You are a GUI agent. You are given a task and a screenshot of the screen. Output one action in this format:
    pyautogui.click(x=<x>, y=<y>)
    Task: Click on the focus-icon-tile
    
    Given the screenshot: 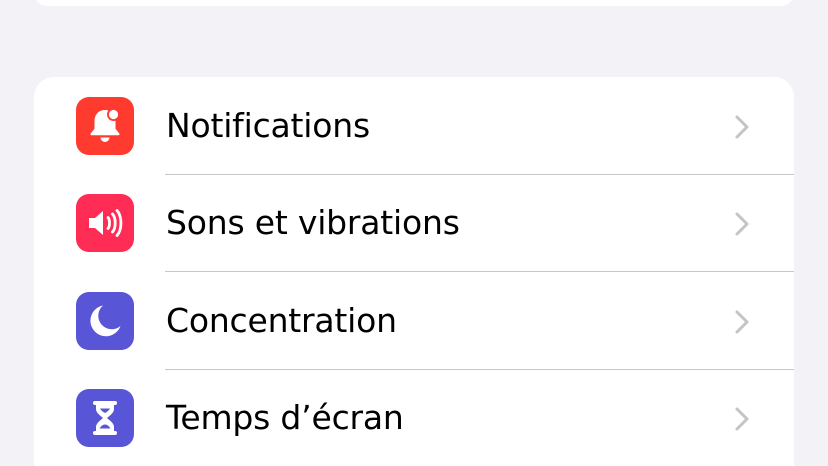 What is the action you would take?
    pyautogui.click(x=105, y=321)
    